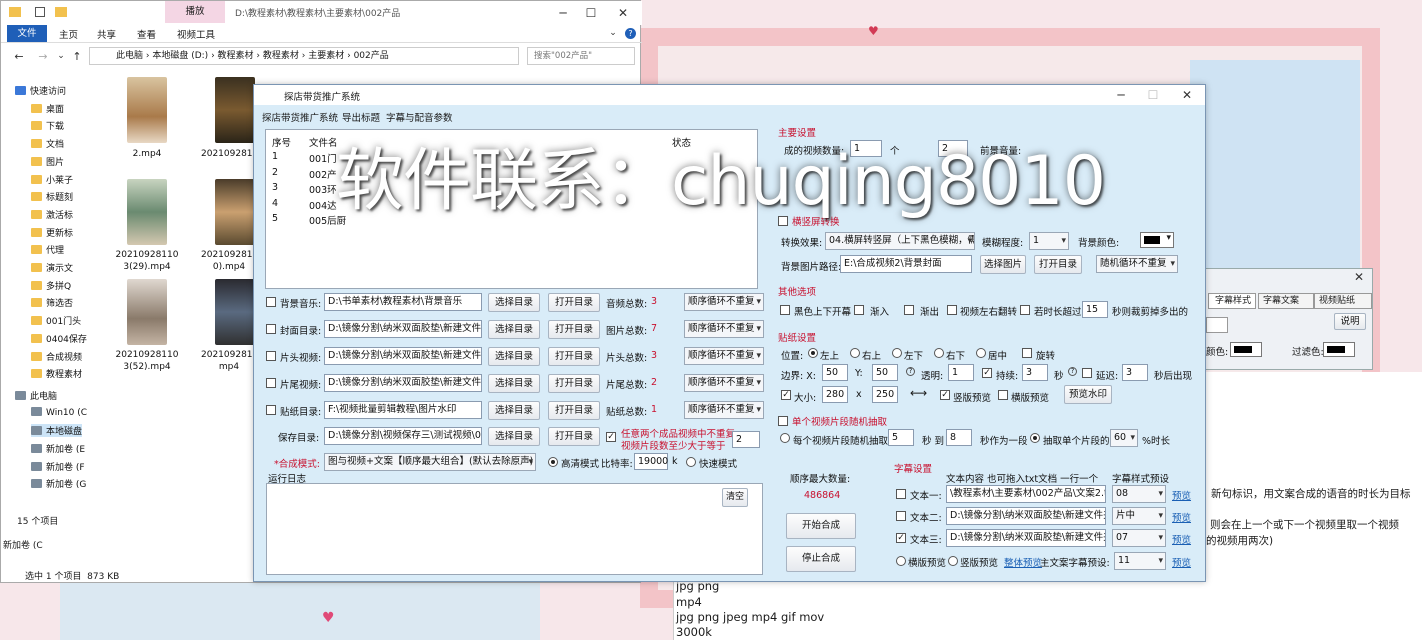  I want to click on size-checkbox: ✓, so click(786, 395).